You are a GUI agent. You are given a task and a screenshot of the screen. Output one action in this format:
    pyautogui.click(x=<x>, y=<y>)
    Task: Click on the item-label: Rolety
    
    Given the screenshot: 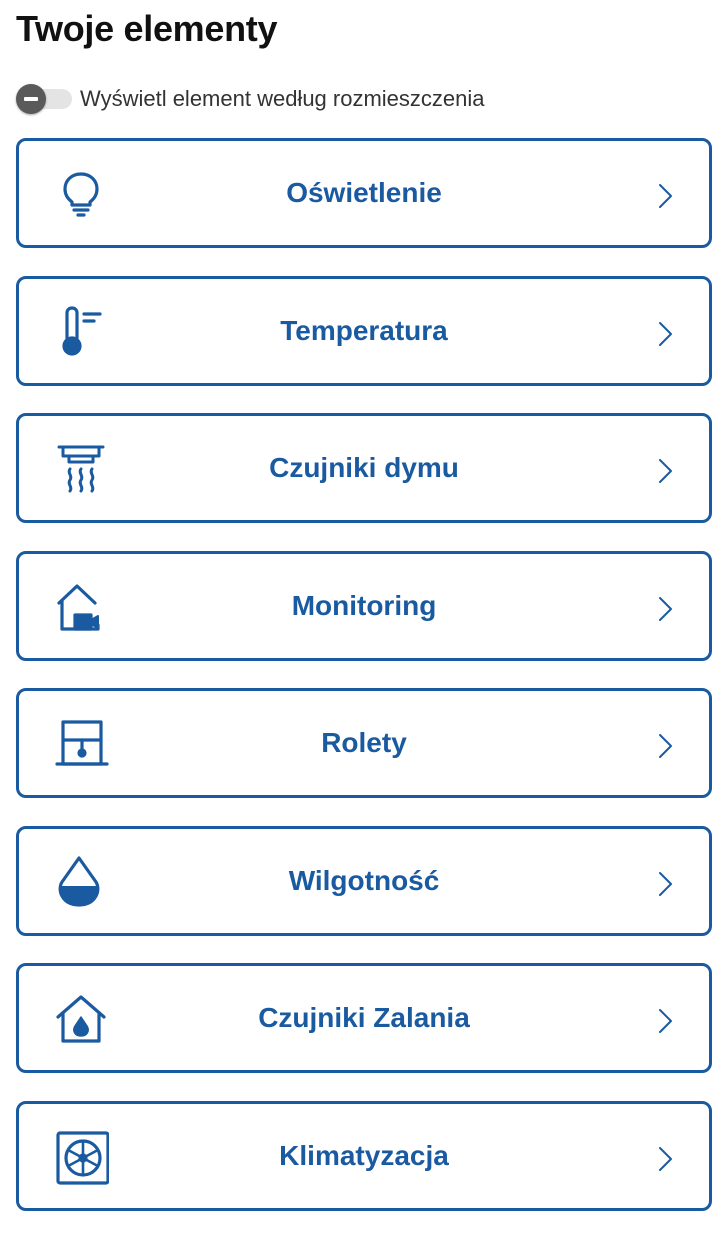 What is the action you would take?
    pyautogui.click(x=364, y=742)
    